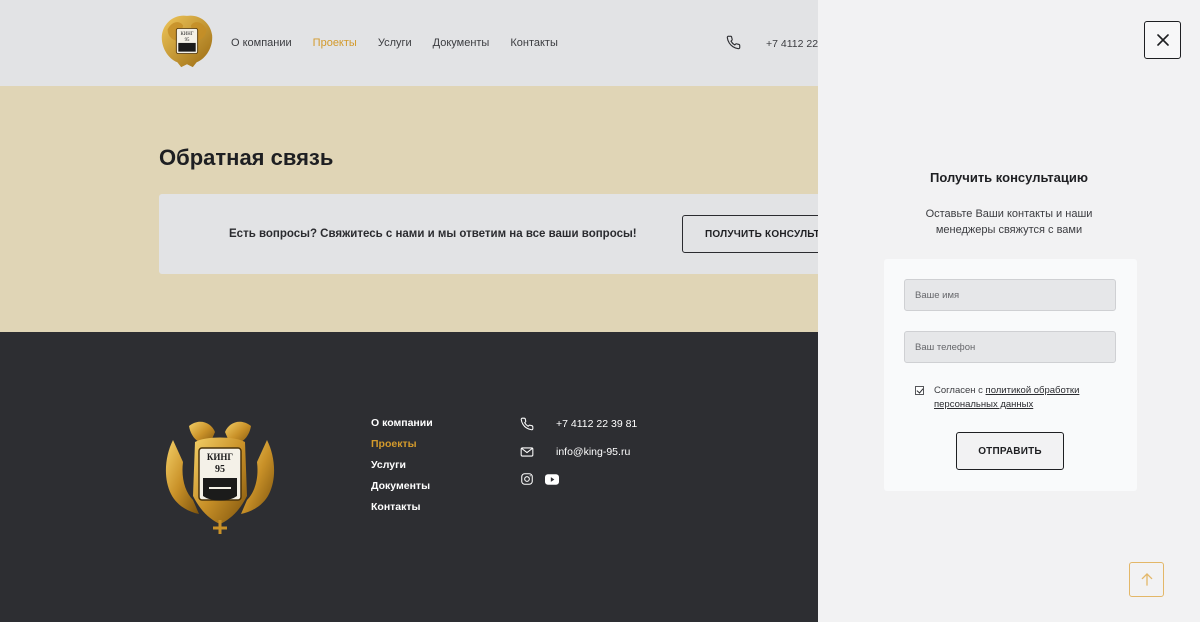 The height and width of the screenshot is (622, 1200). I want to click on logo-text: КИНГ, so click(187, 34).